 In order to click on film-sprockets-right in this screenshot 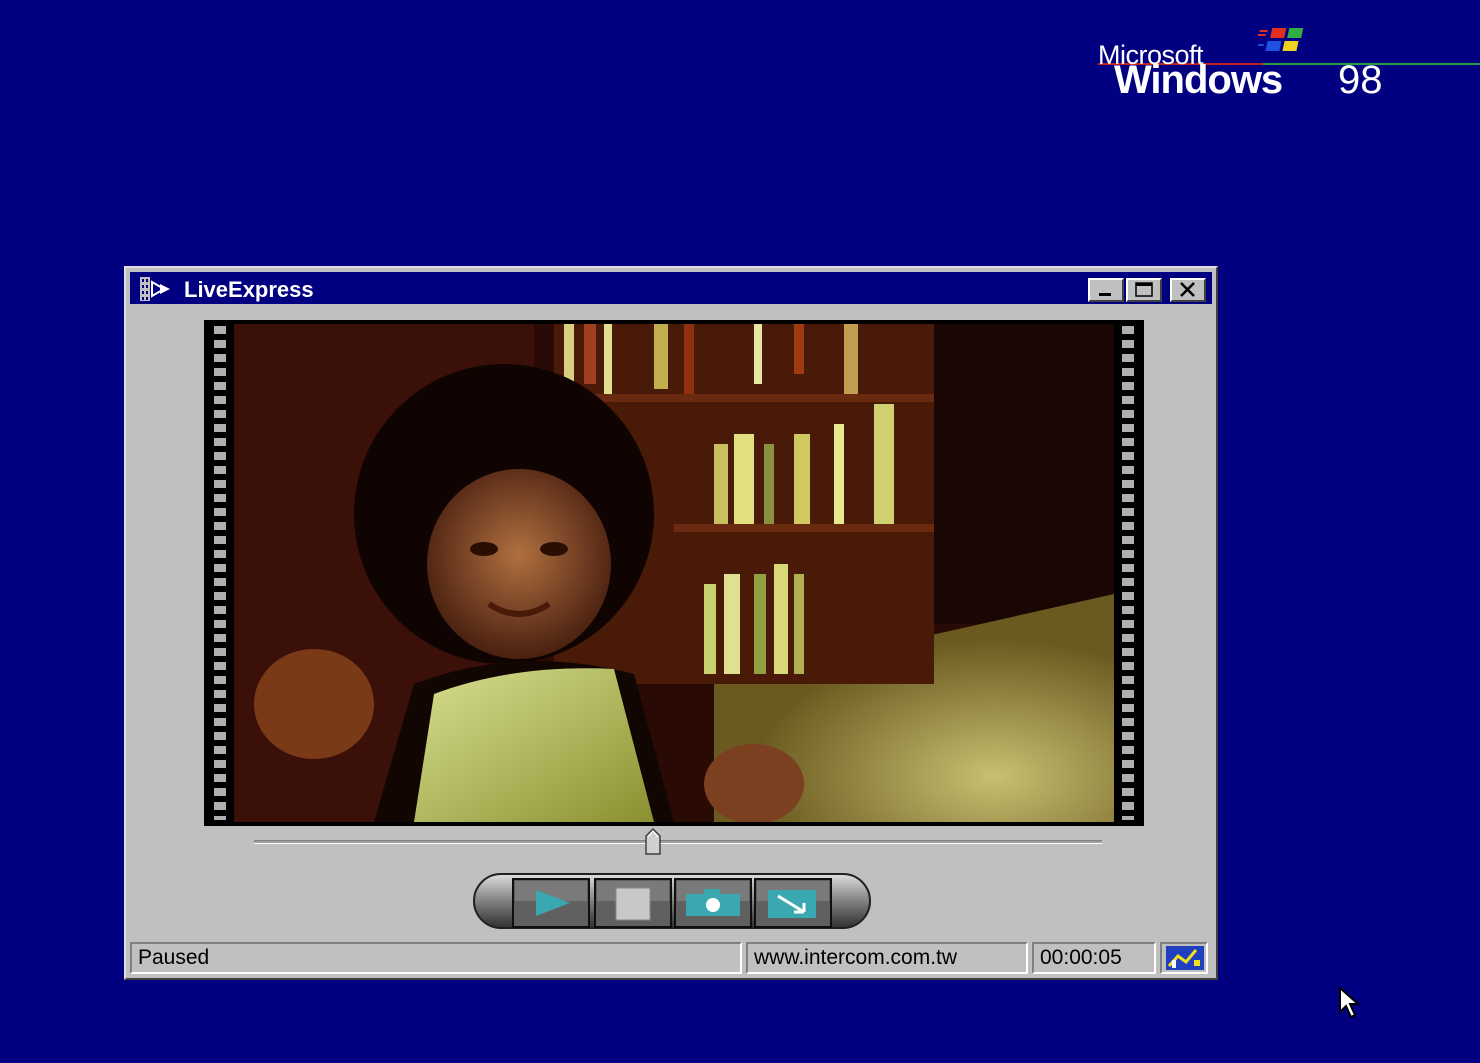, I will do `click(1128, 573)`.